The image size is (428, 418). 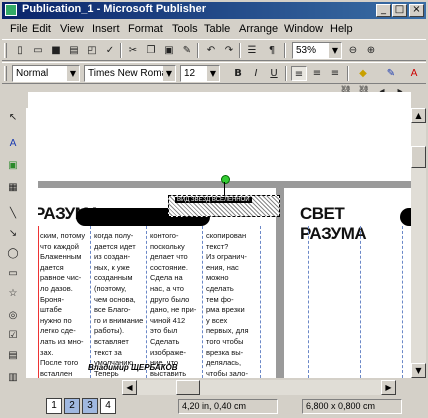 I want to click on font-size-select: 12 ▼, so click(x=200, y=73).